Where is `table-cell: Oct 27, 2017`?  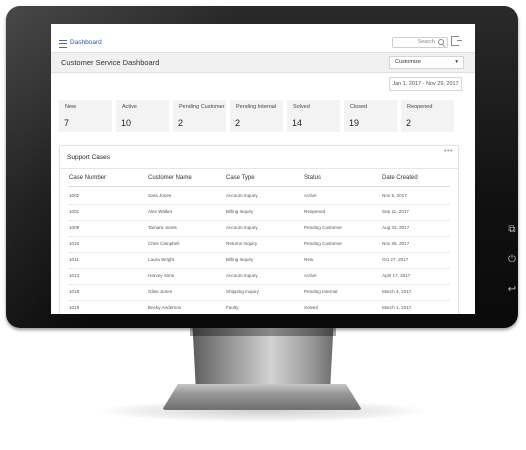 table-cell: Oct 27, 2017 is located at coordinates (395, 259).